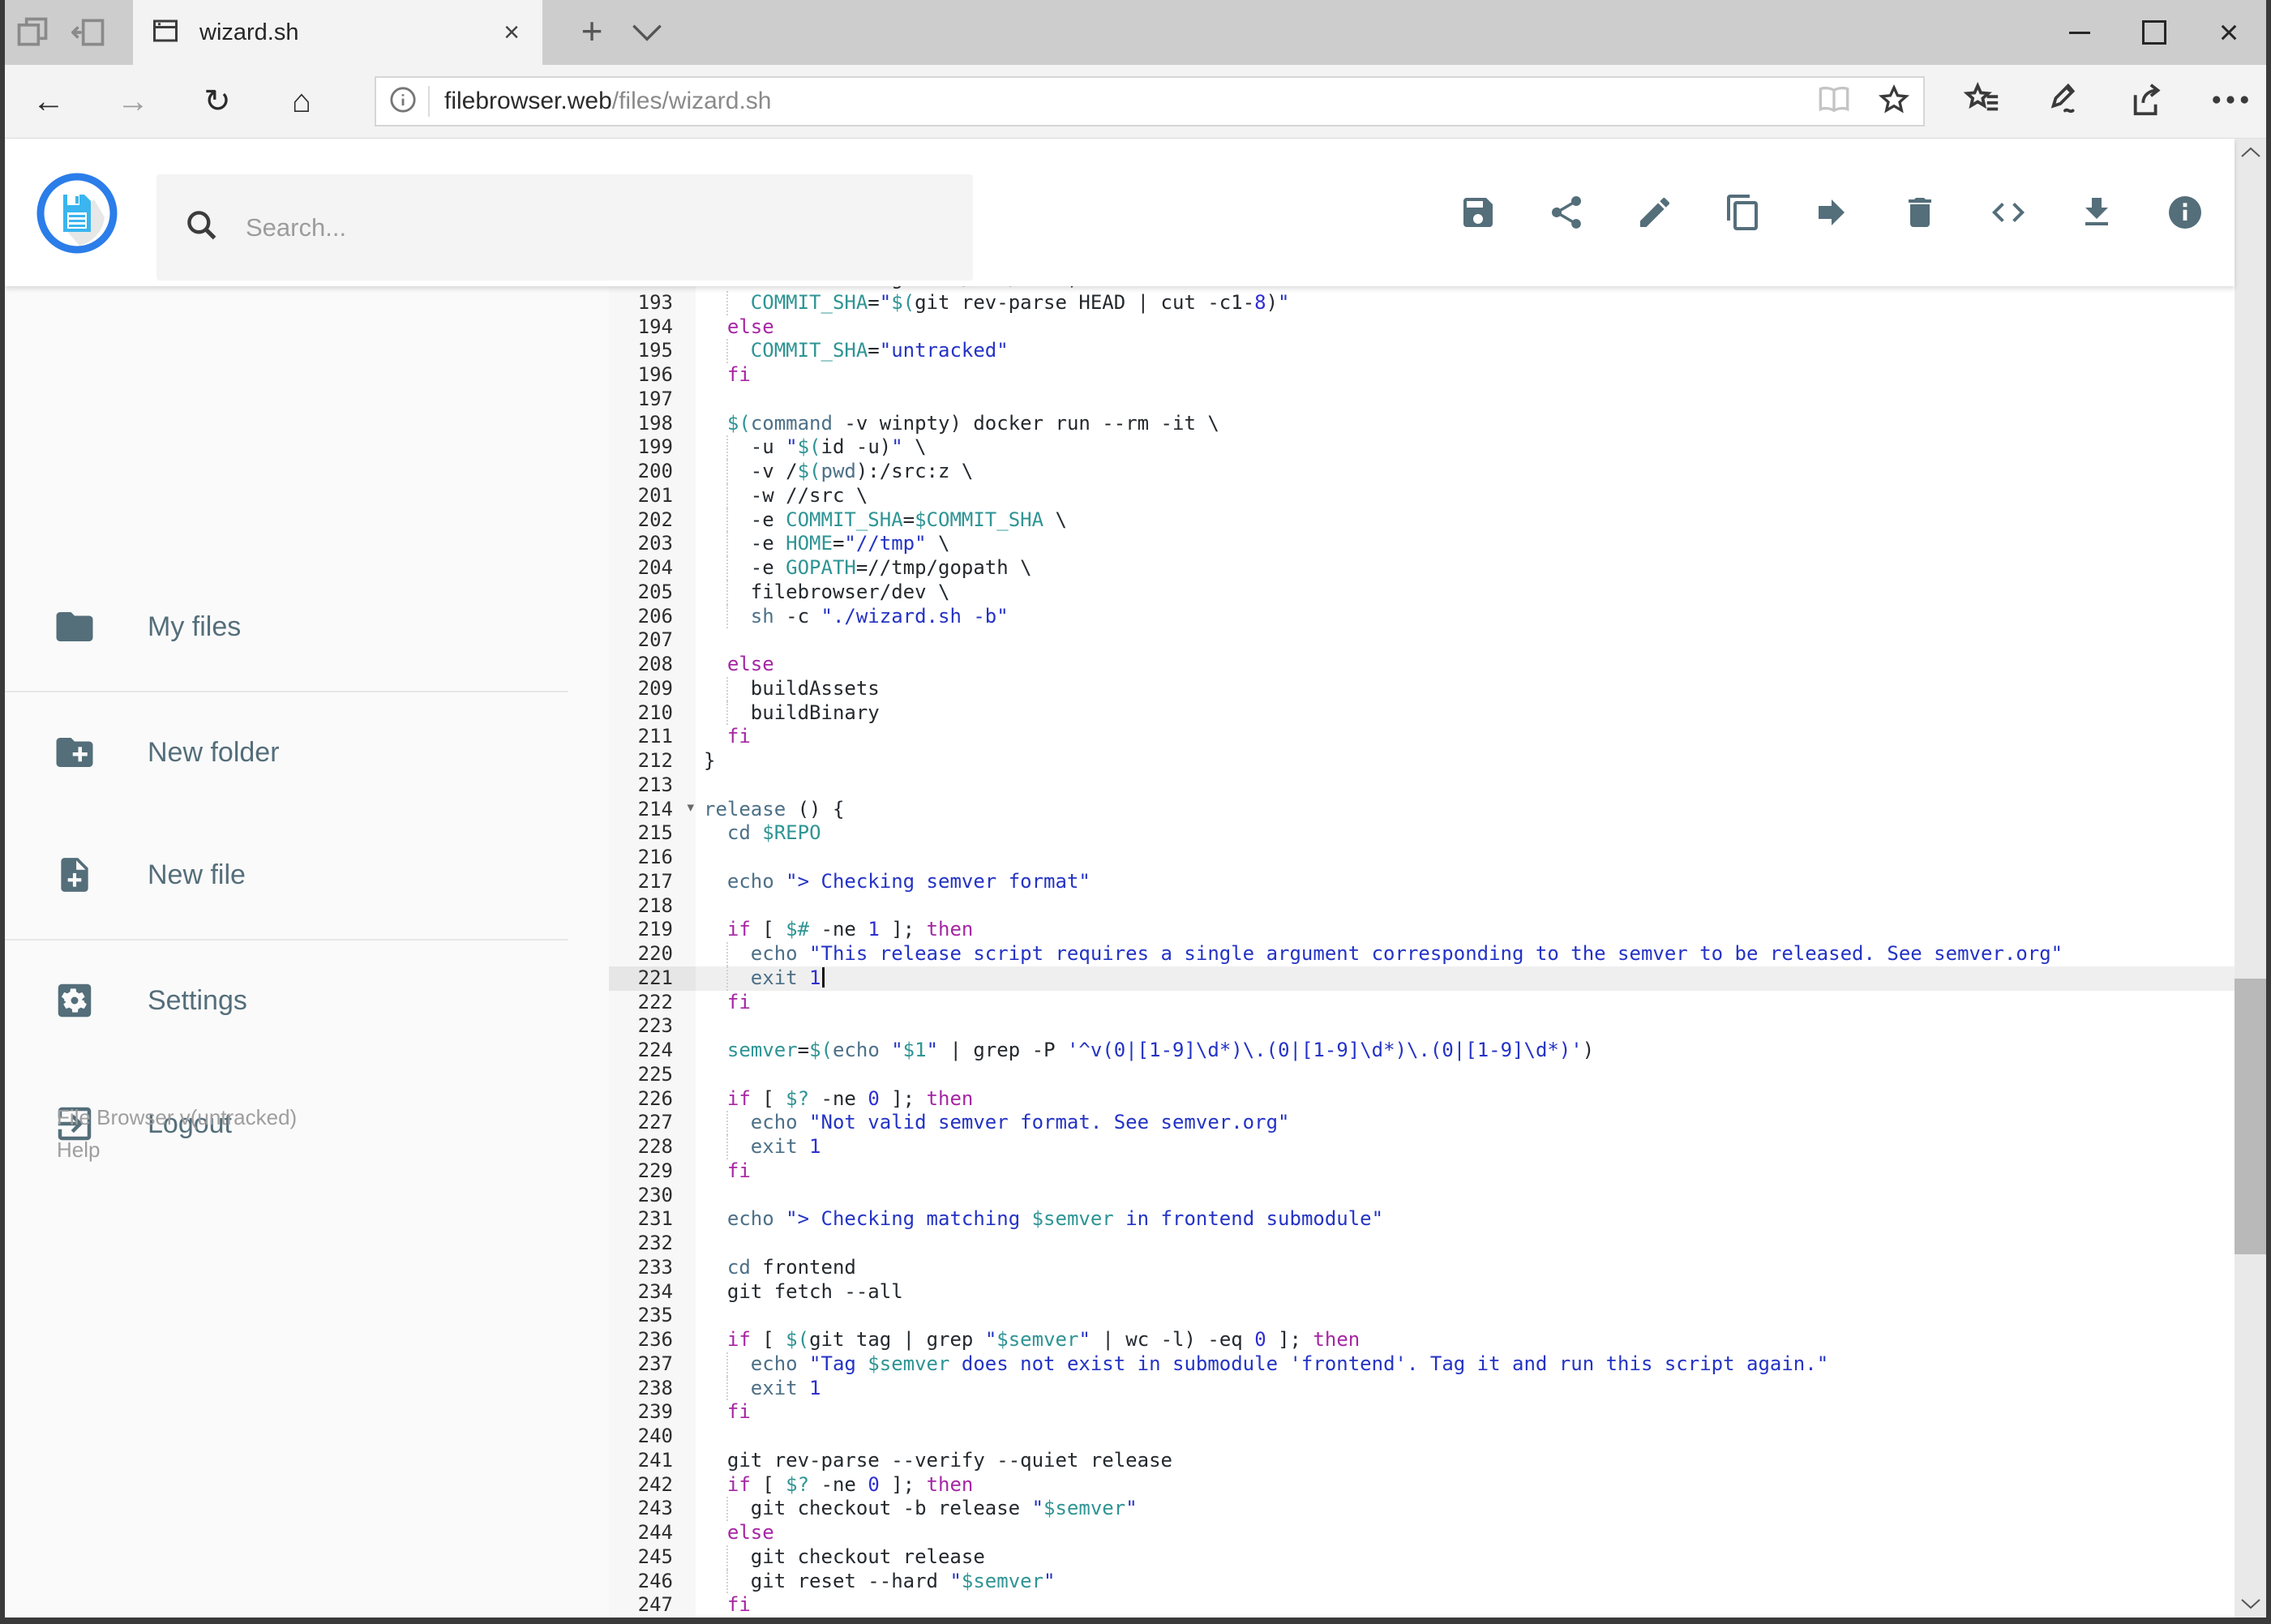 The height and width of the screenshot is (1624, 2271). Describe the element at coordinates (512, 33) in the screenshot. I see `tab-close-icon: ×` at that location.